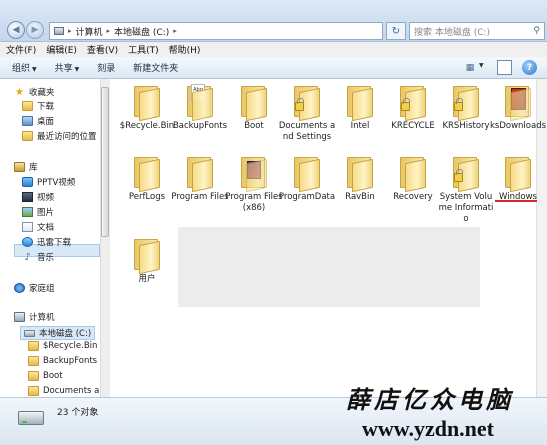 The image size is (547, 445). Describe the element at coordinates (413, 108) in the screenshot. I see `file-item: KRECYCLE` at that location.